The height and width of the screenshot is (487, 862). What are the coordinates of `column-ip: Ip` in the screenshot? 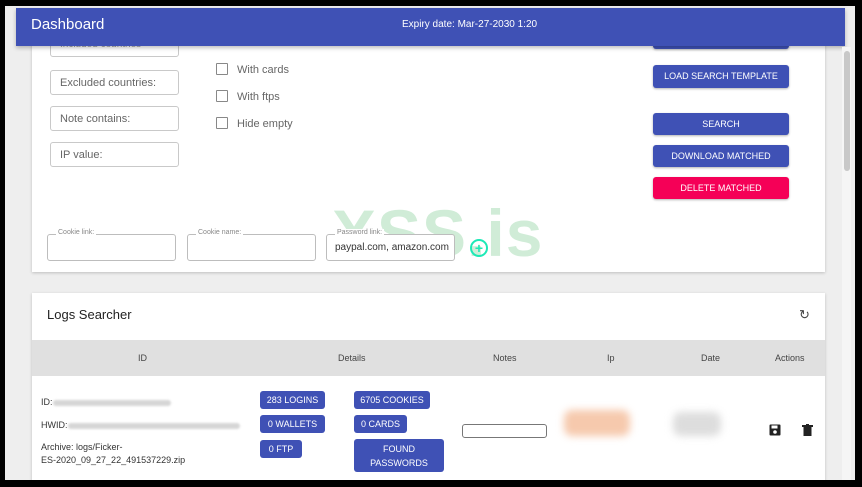 It's located at (611, 358).